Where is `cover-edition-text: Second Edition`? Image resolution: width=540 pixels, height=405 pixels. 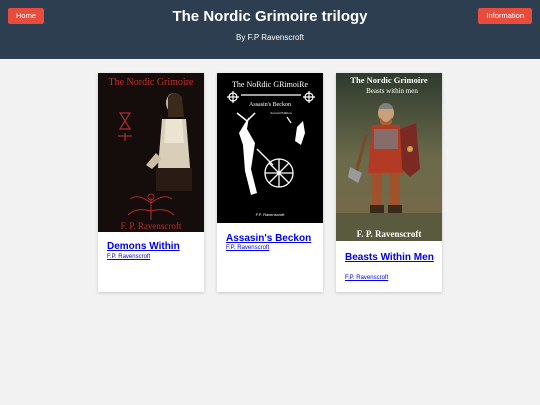
cover-edition-text: Second Edition is located at coordinates (281, 113).